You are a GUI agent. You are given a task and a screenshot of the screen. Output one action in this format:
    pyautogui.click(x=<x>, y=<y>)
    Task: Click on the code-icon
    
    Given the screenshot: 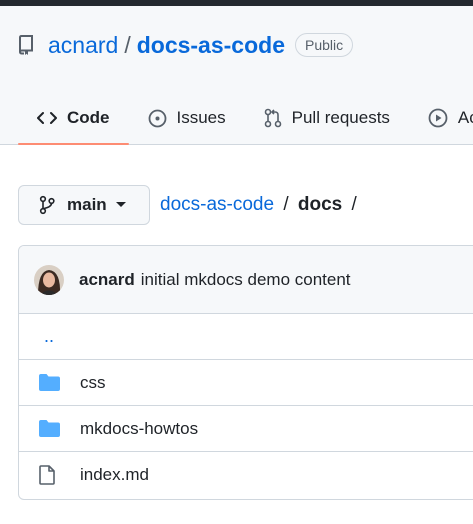 What is the action you would take?
    pyautogui.click(x=47, y=118)
    